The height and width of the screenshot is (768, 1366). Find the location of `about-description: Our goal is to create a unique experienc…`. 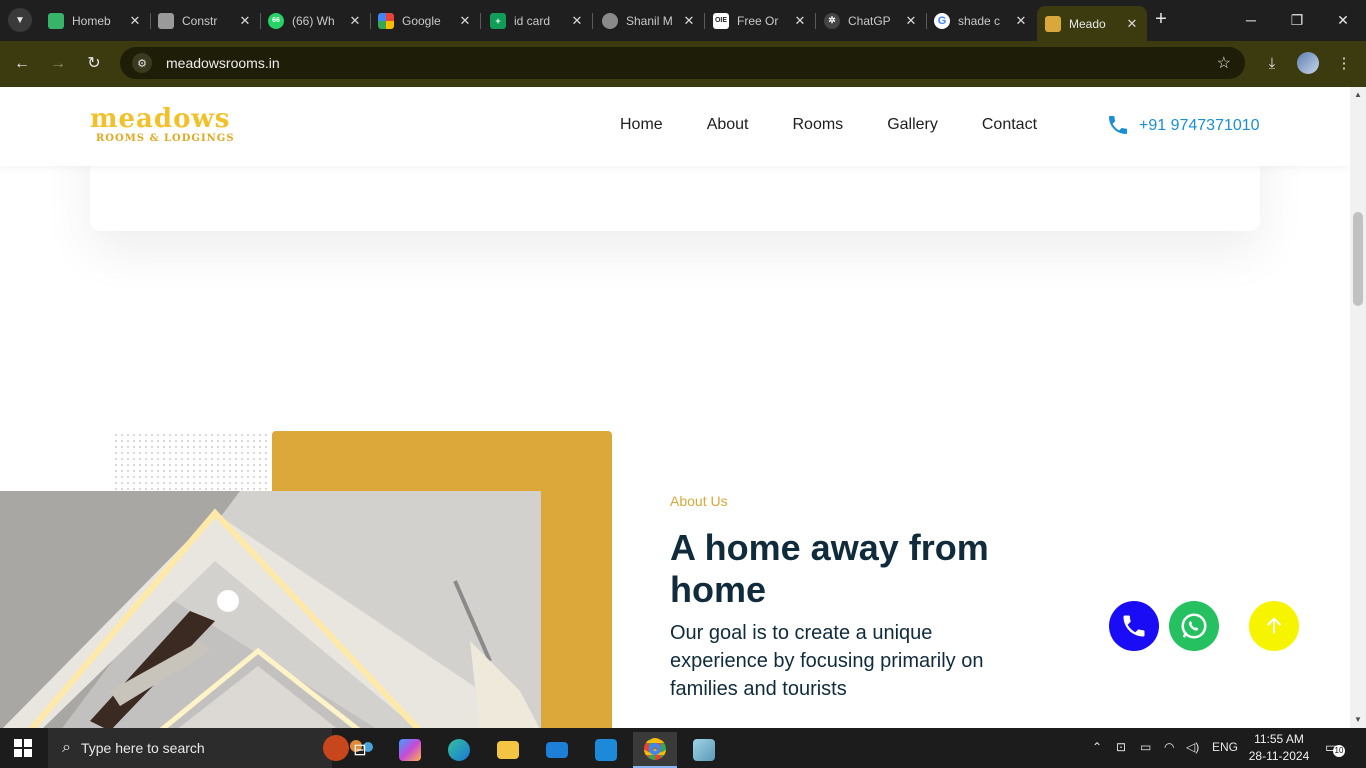

about-description: Our goal is to create a unique experienc… is located at coordinates (827, 661).